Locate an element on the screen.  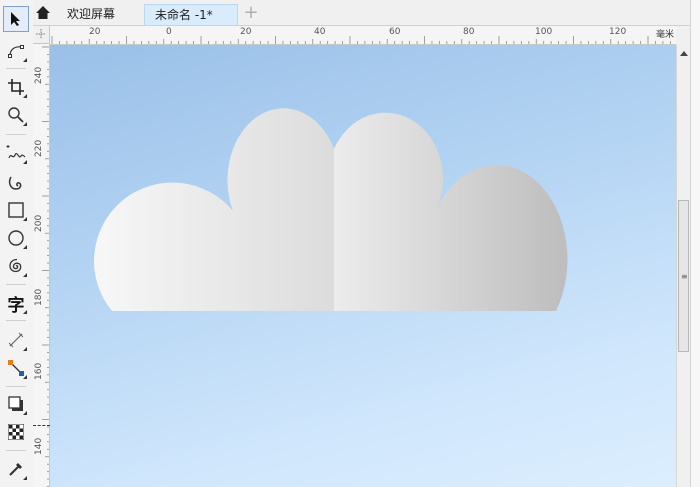
guideline-marker is located at coordinates (41, 426).